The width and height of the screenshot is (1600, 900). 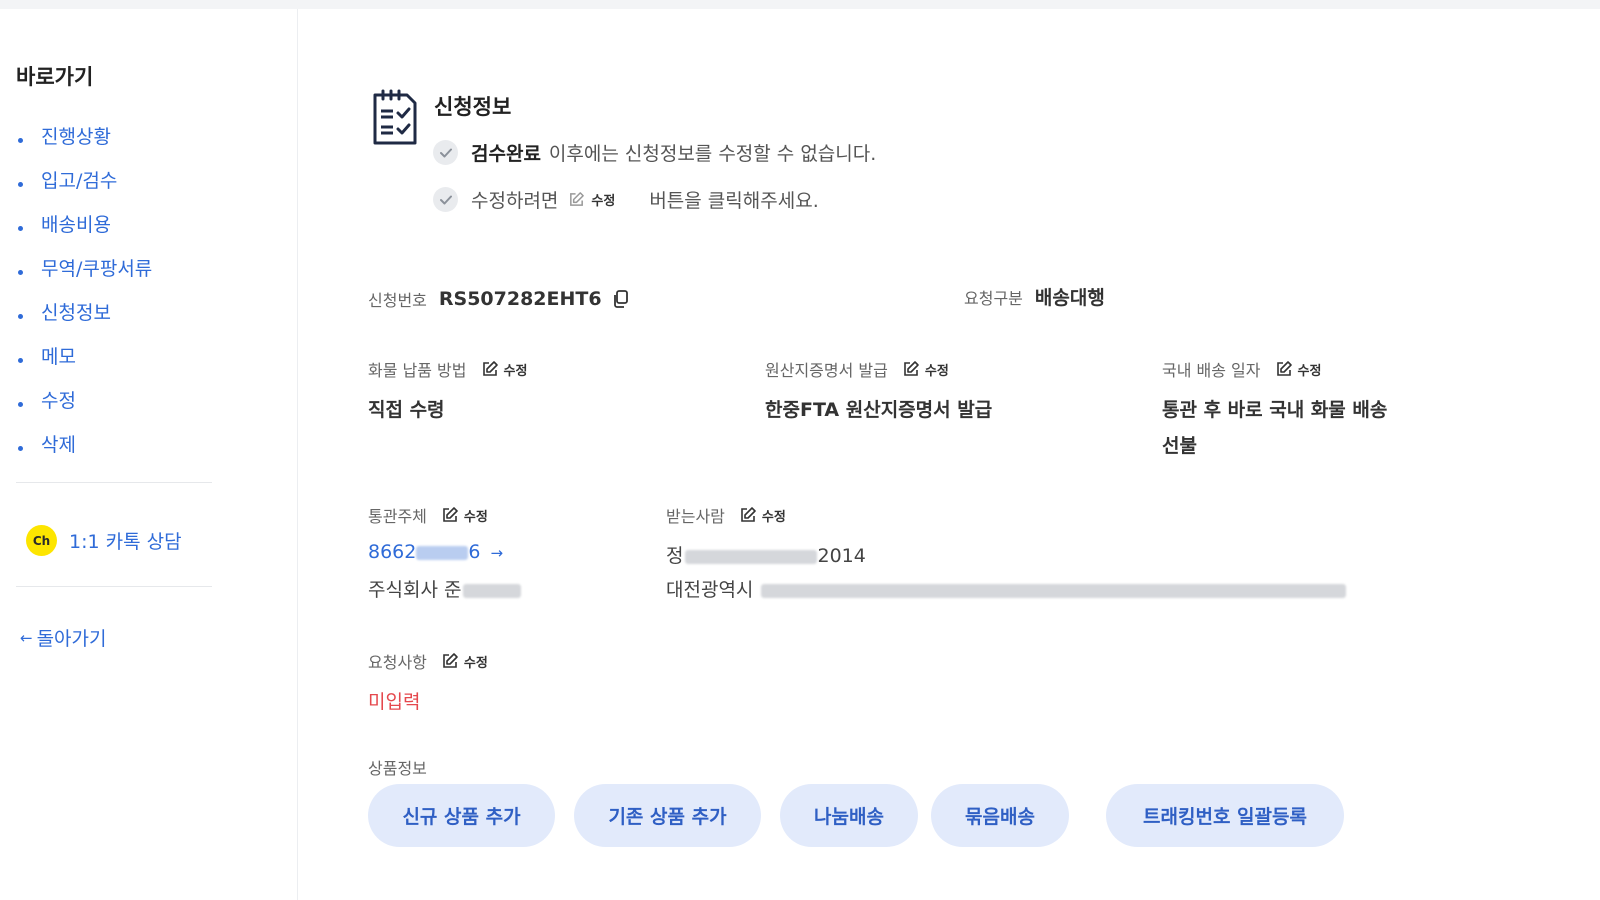 I want to click on domestic-shipping-label-row: 국내 배송 일자 수정, so click(x=1241, y=369).